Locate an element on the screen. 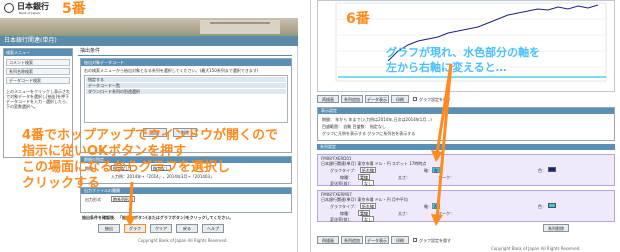  left-logo-area: 日本銀行 Bank of Japan 5番 is located at coordinates (149, 9).